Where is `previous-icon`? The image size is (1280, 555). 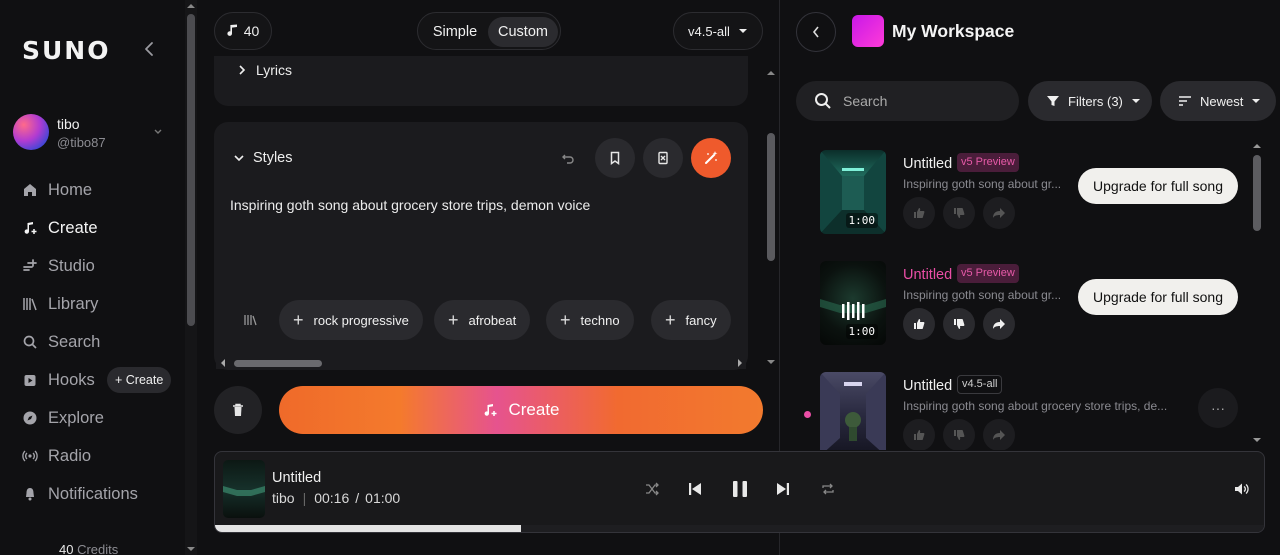
previous-icon is located at coordinates (695, 489).